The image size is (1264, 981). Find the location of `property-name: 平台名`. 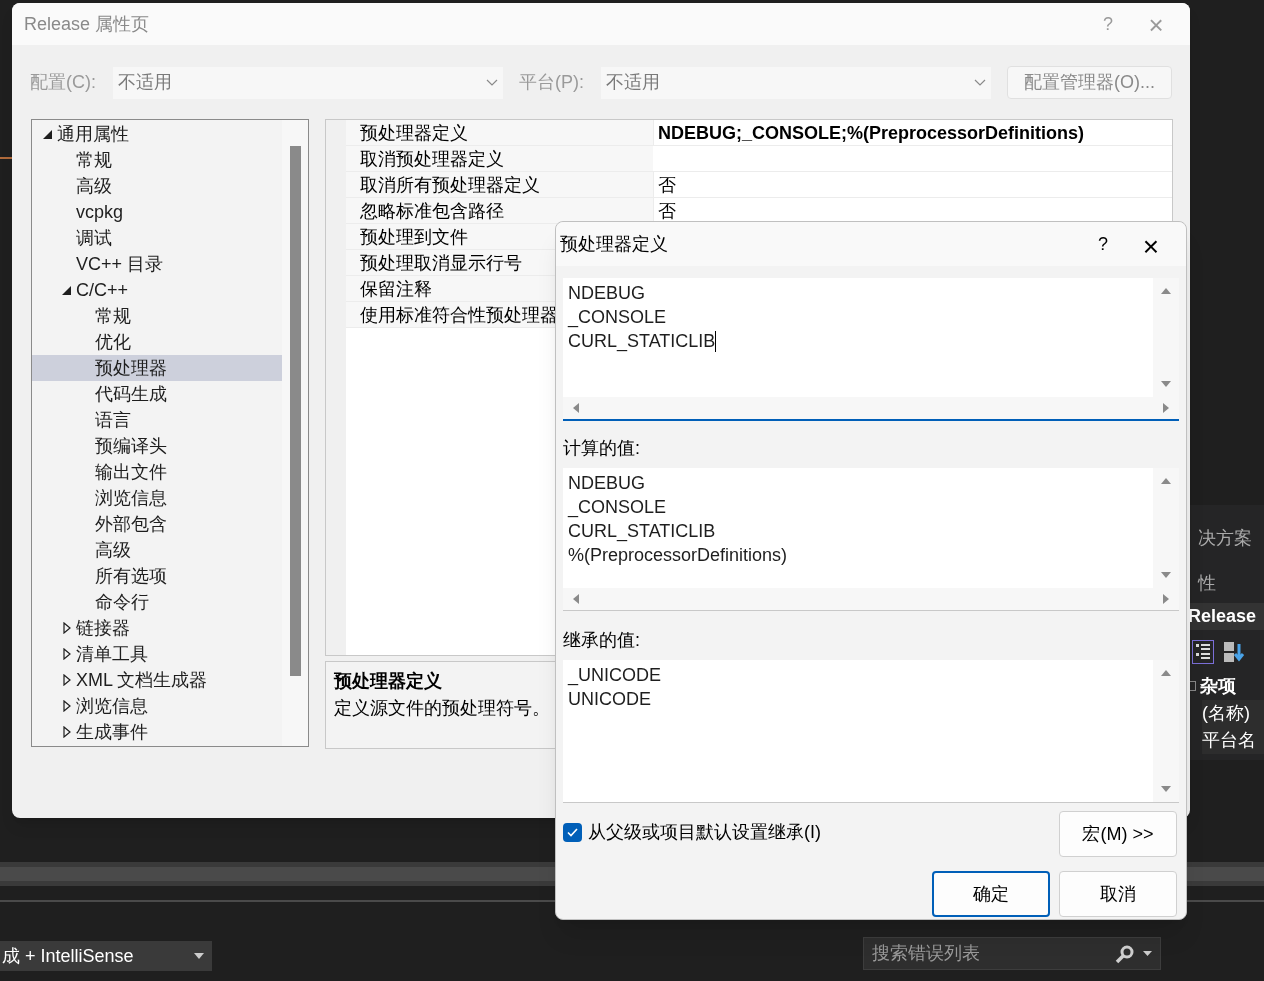

property-name: 平台名 is located at coordinates (1233, 740).